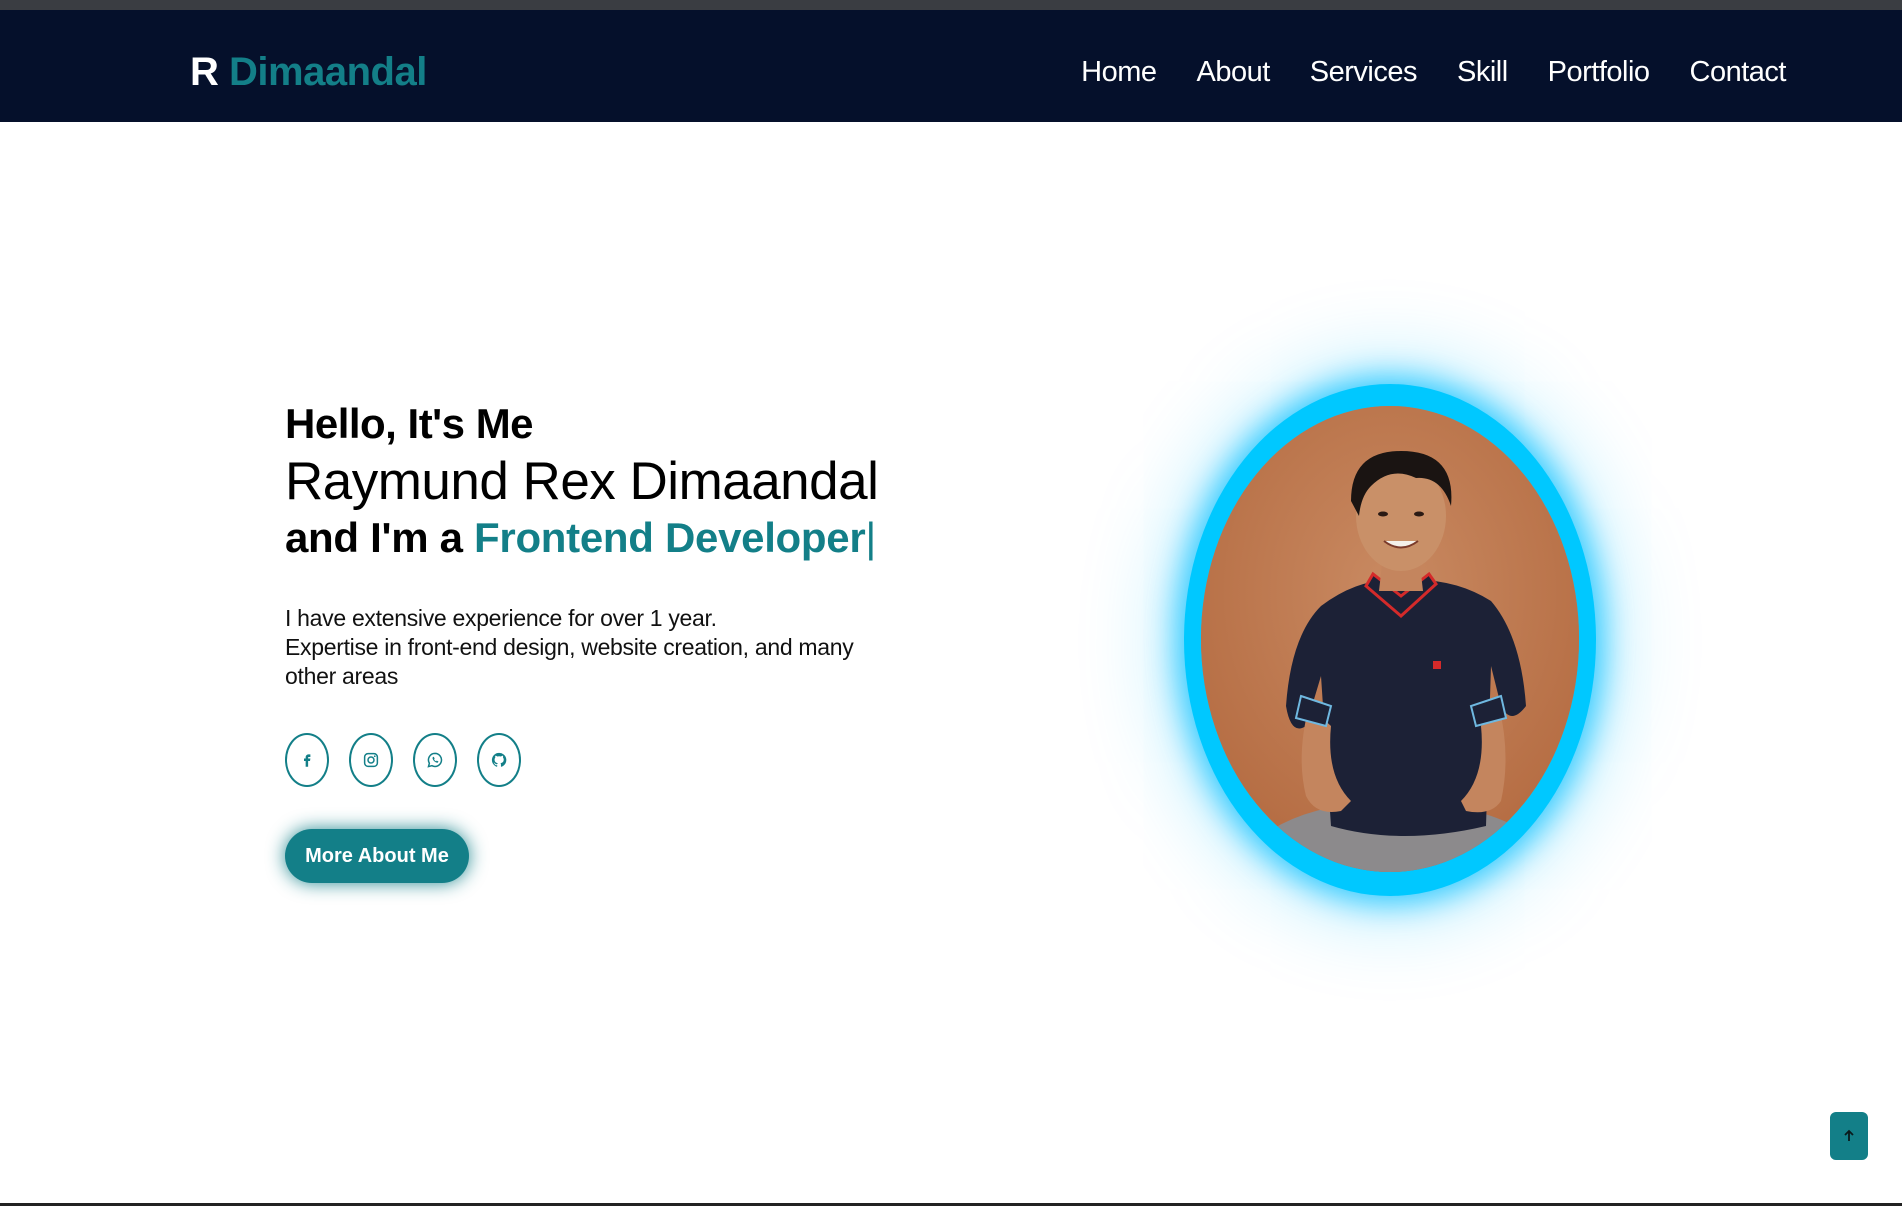  Describe the element at coordinates (870, 537) in the screenshot. I see `typing-cursor: |` at that location.